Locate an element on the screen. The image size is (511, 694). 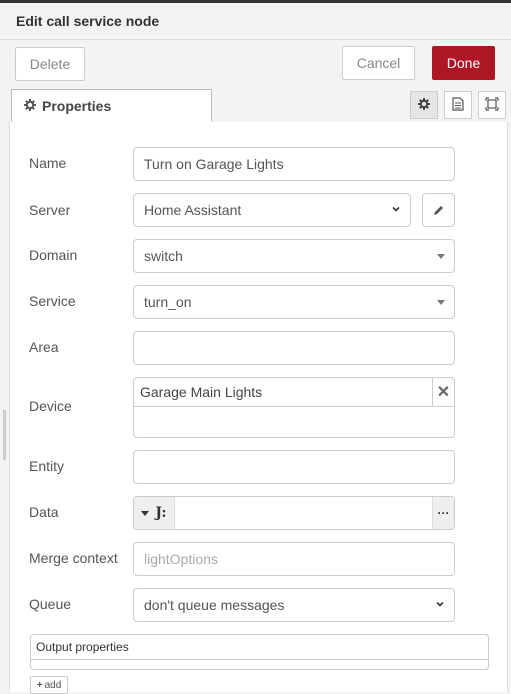
cancel-button: Cancel is located at coordinates (378, 63).